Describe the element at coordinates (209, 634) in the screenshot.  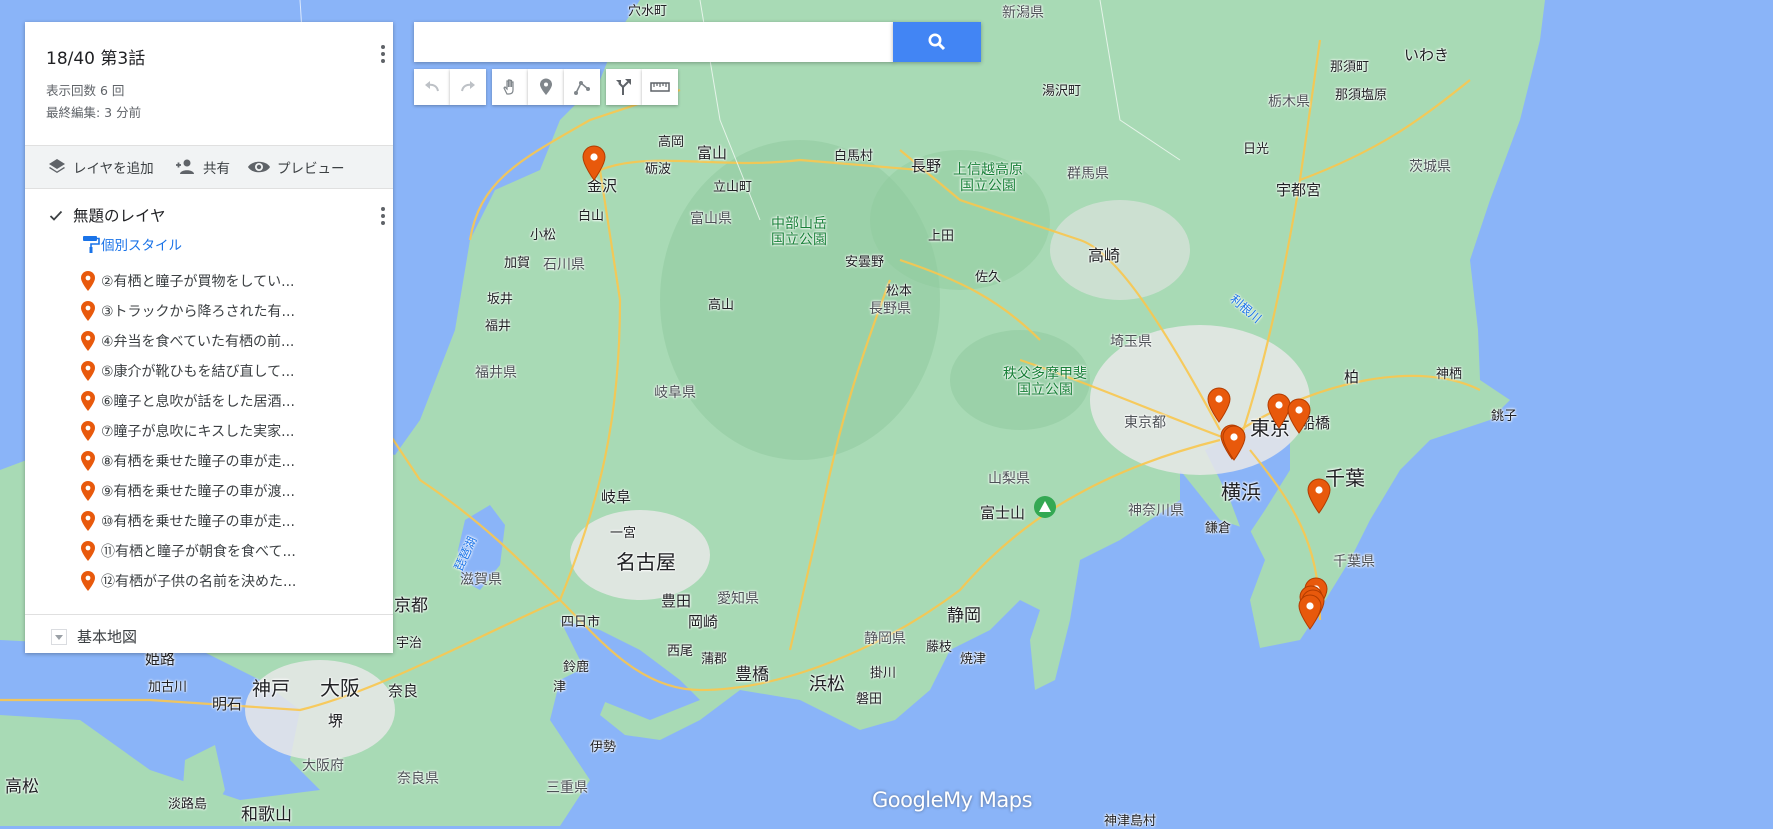
I see `basemap-section: 基本地図` at that location.